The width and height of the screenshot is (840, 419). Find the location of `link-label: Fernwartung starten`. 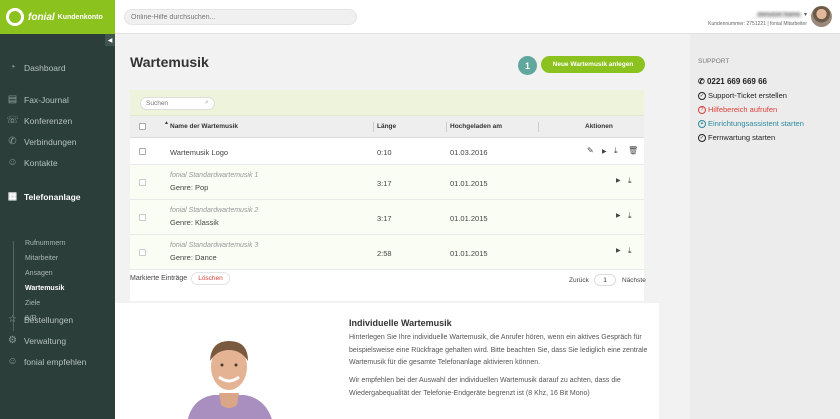

link-label: Fernwartung starten is located at coordinates (742, 137).